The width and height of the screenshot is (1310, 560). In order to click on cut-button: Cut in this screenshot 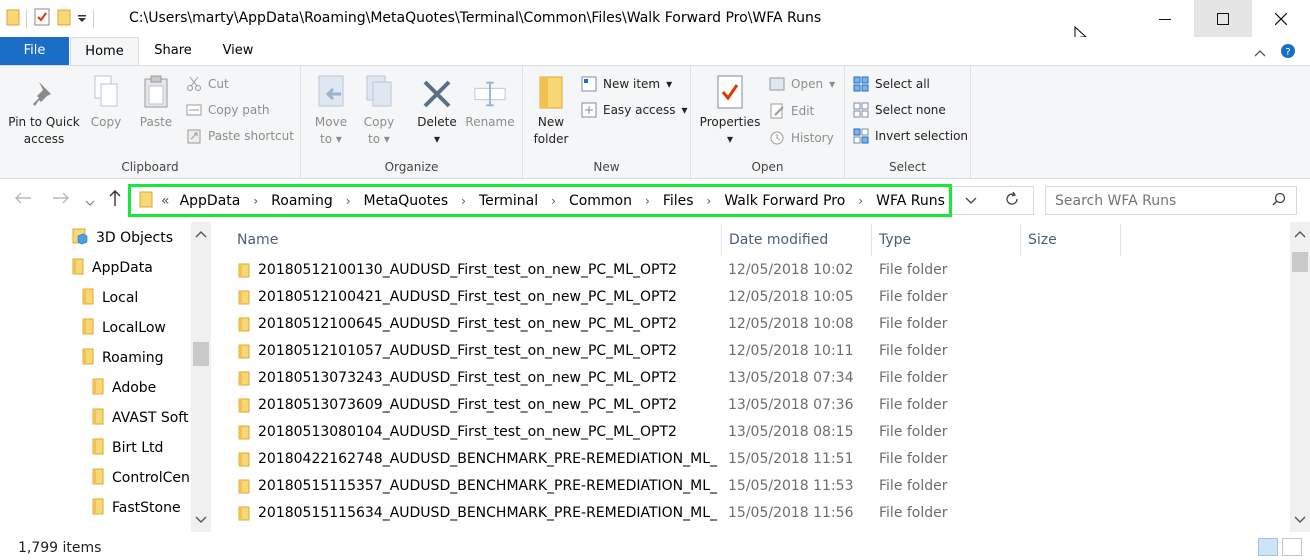, I will do `click(207, 84)`.